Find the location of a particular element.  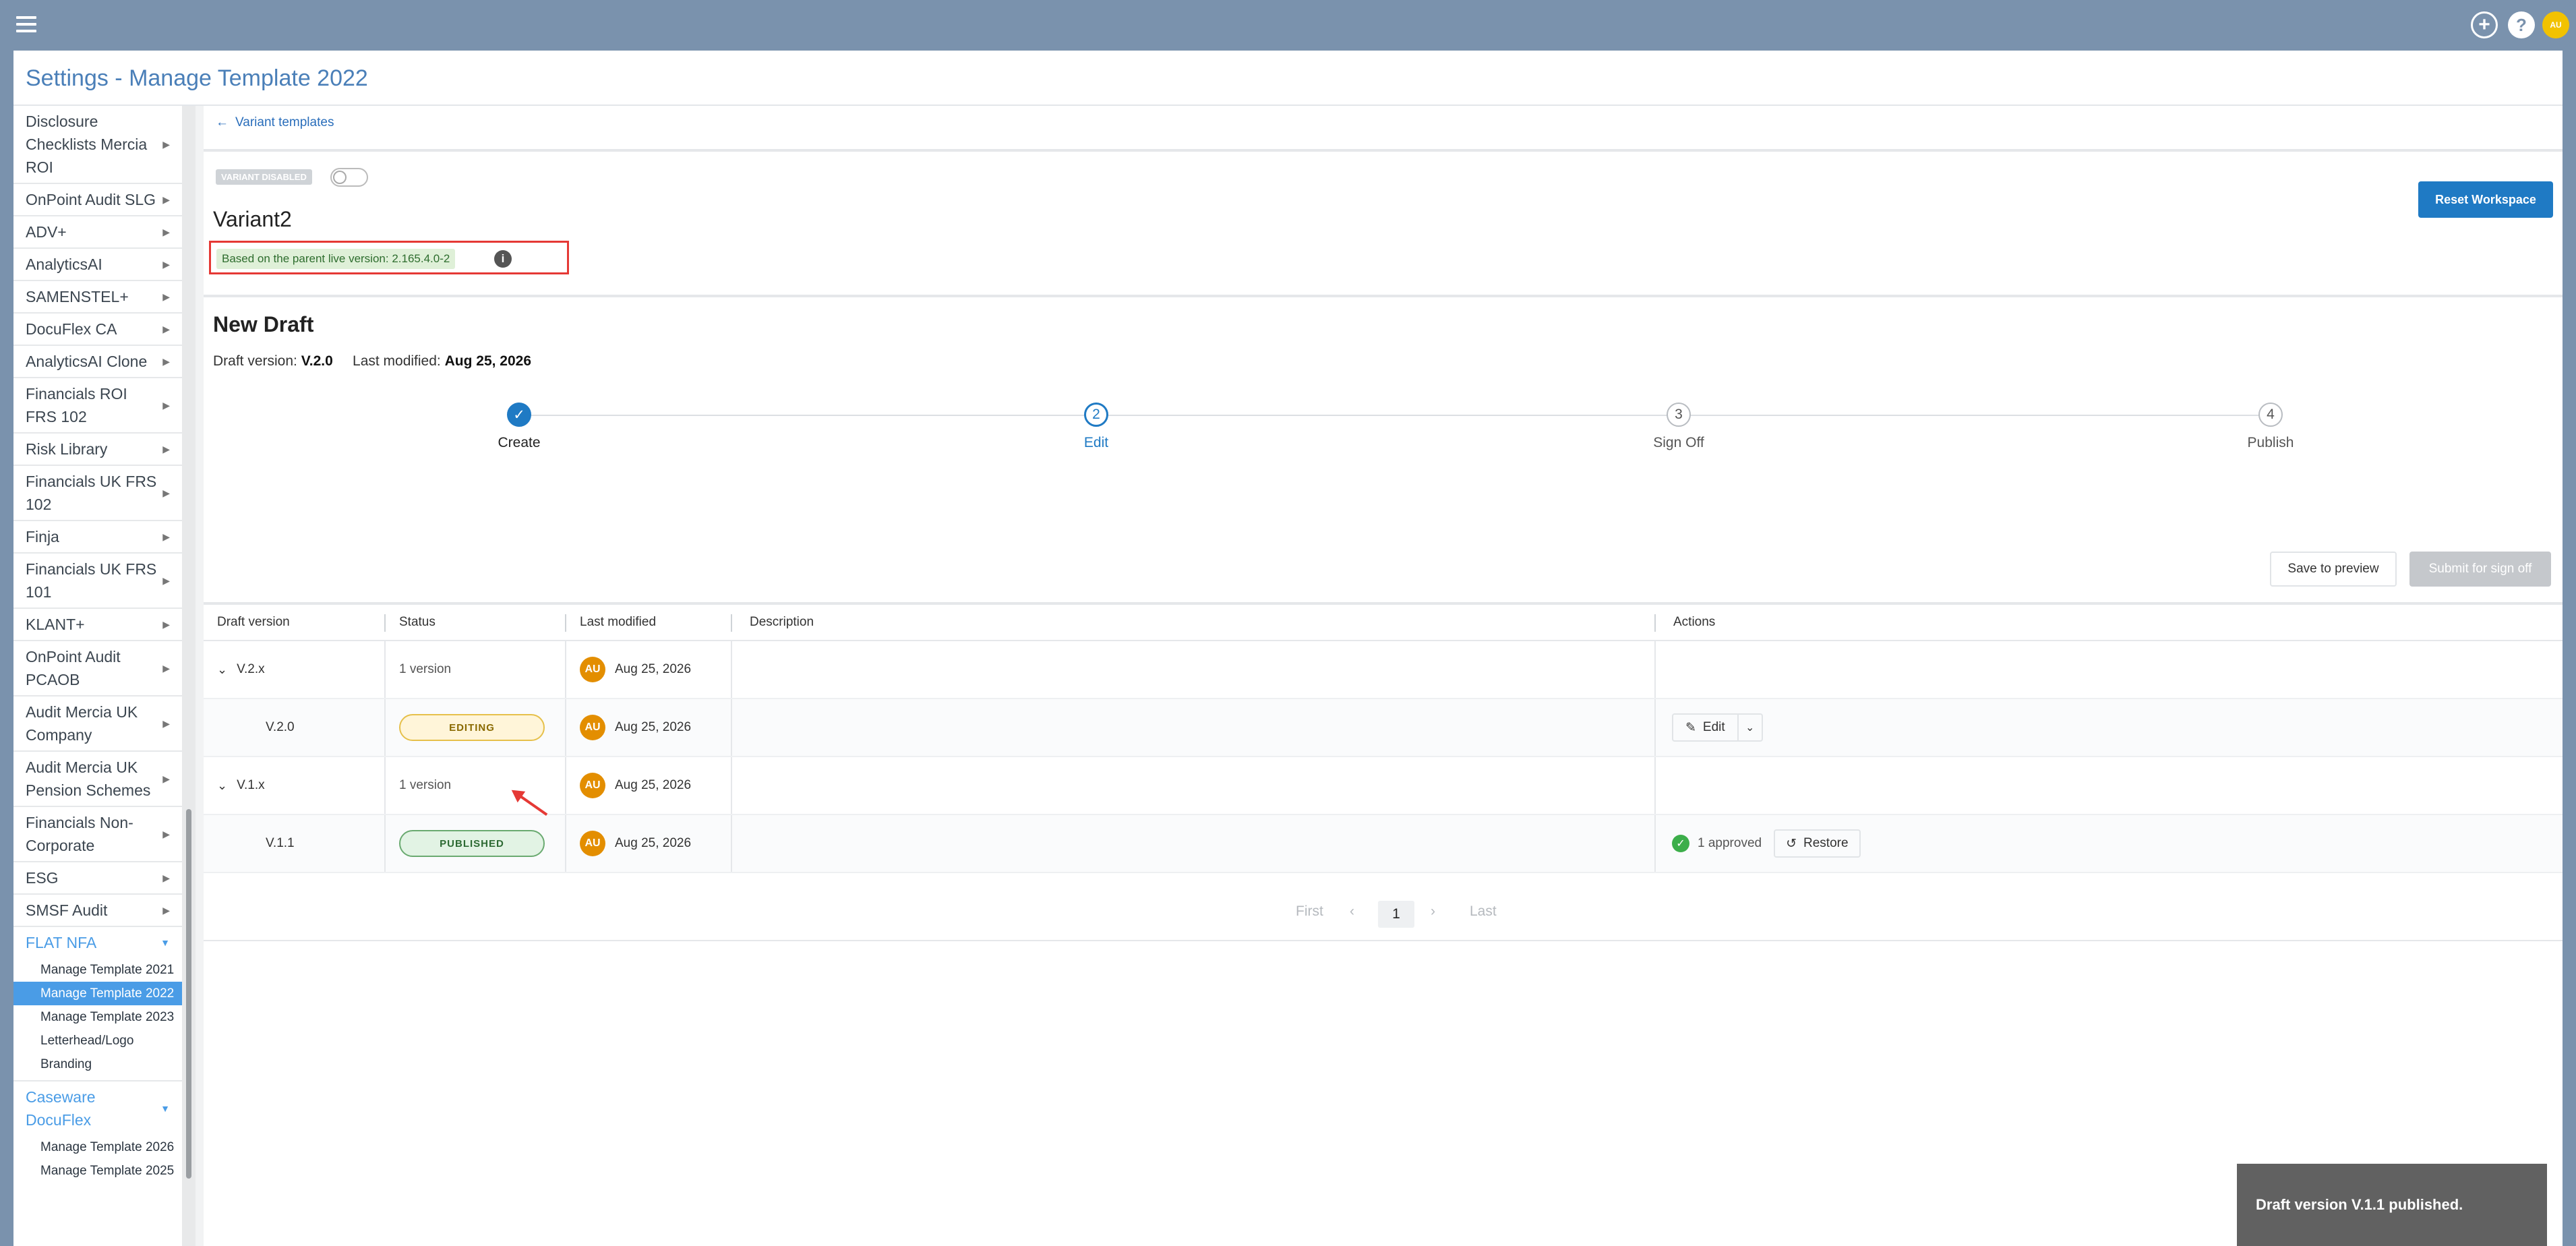

sidebar-item: Financials UK FRS 102 ▶ is located at coordinates (97, 493).